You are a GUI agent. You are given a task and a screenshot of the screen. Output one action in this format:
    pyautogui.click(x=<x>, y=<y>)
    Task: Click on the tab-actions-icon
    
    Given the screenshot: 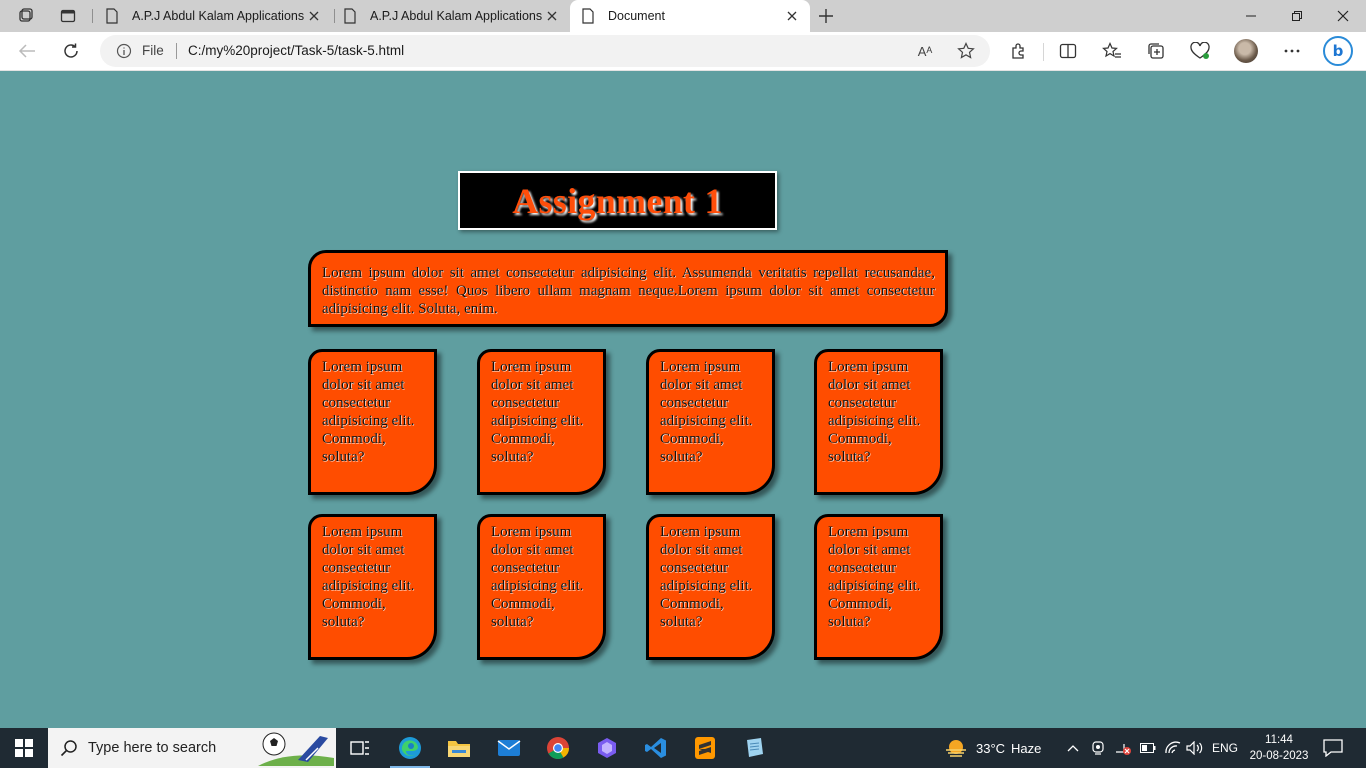 What is the action you would take?
    pyautogui.click(x=68, y=16)
    